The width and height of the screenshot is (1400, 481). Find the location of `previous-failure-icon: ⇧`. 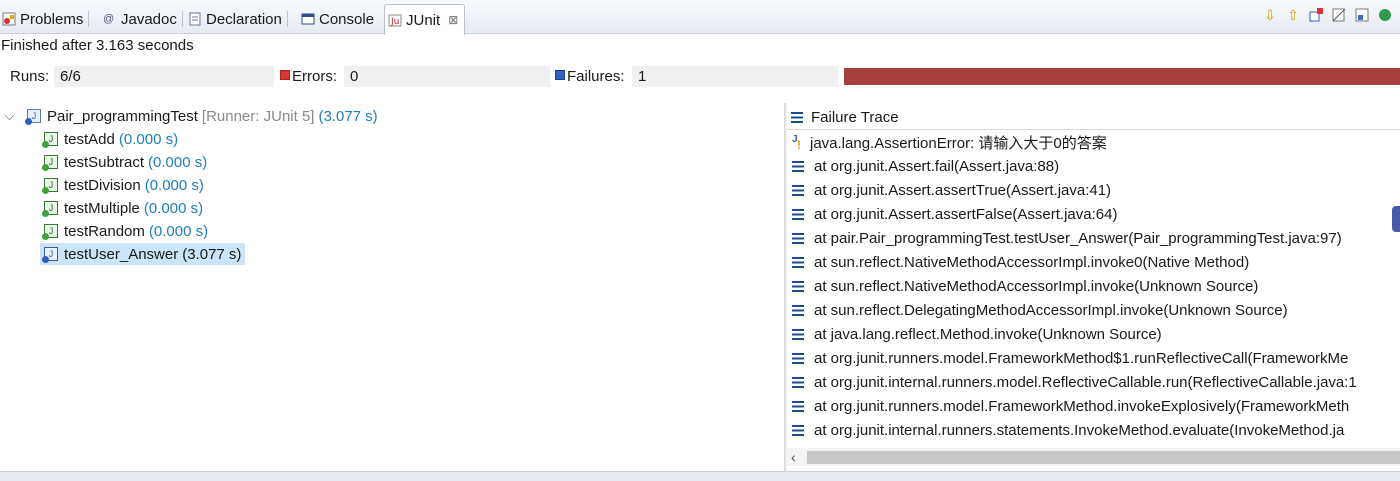

previous-failure-icon: ⇧ is located at coordinates (1293, 15).